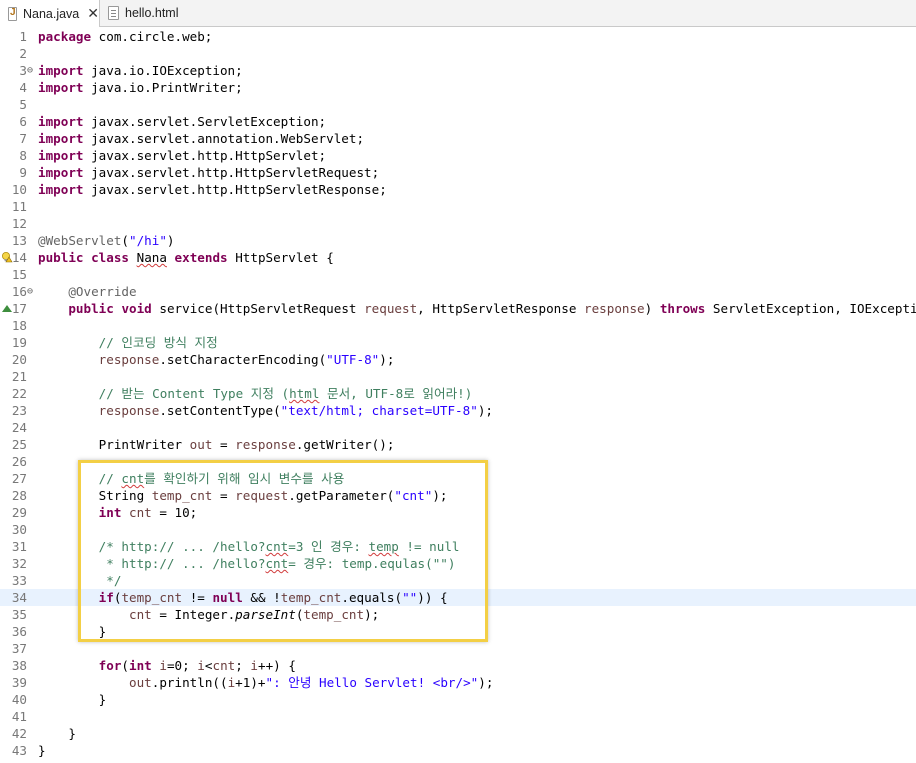 Image resolution: width=916 pixels, height=763 pixels. What do you see at coordinates (458, 478) in the screenshot?
I see `code-line: 27 // cnt를 확인하기 위해 임시 변수를 사용` at bounding box center [458, 478].